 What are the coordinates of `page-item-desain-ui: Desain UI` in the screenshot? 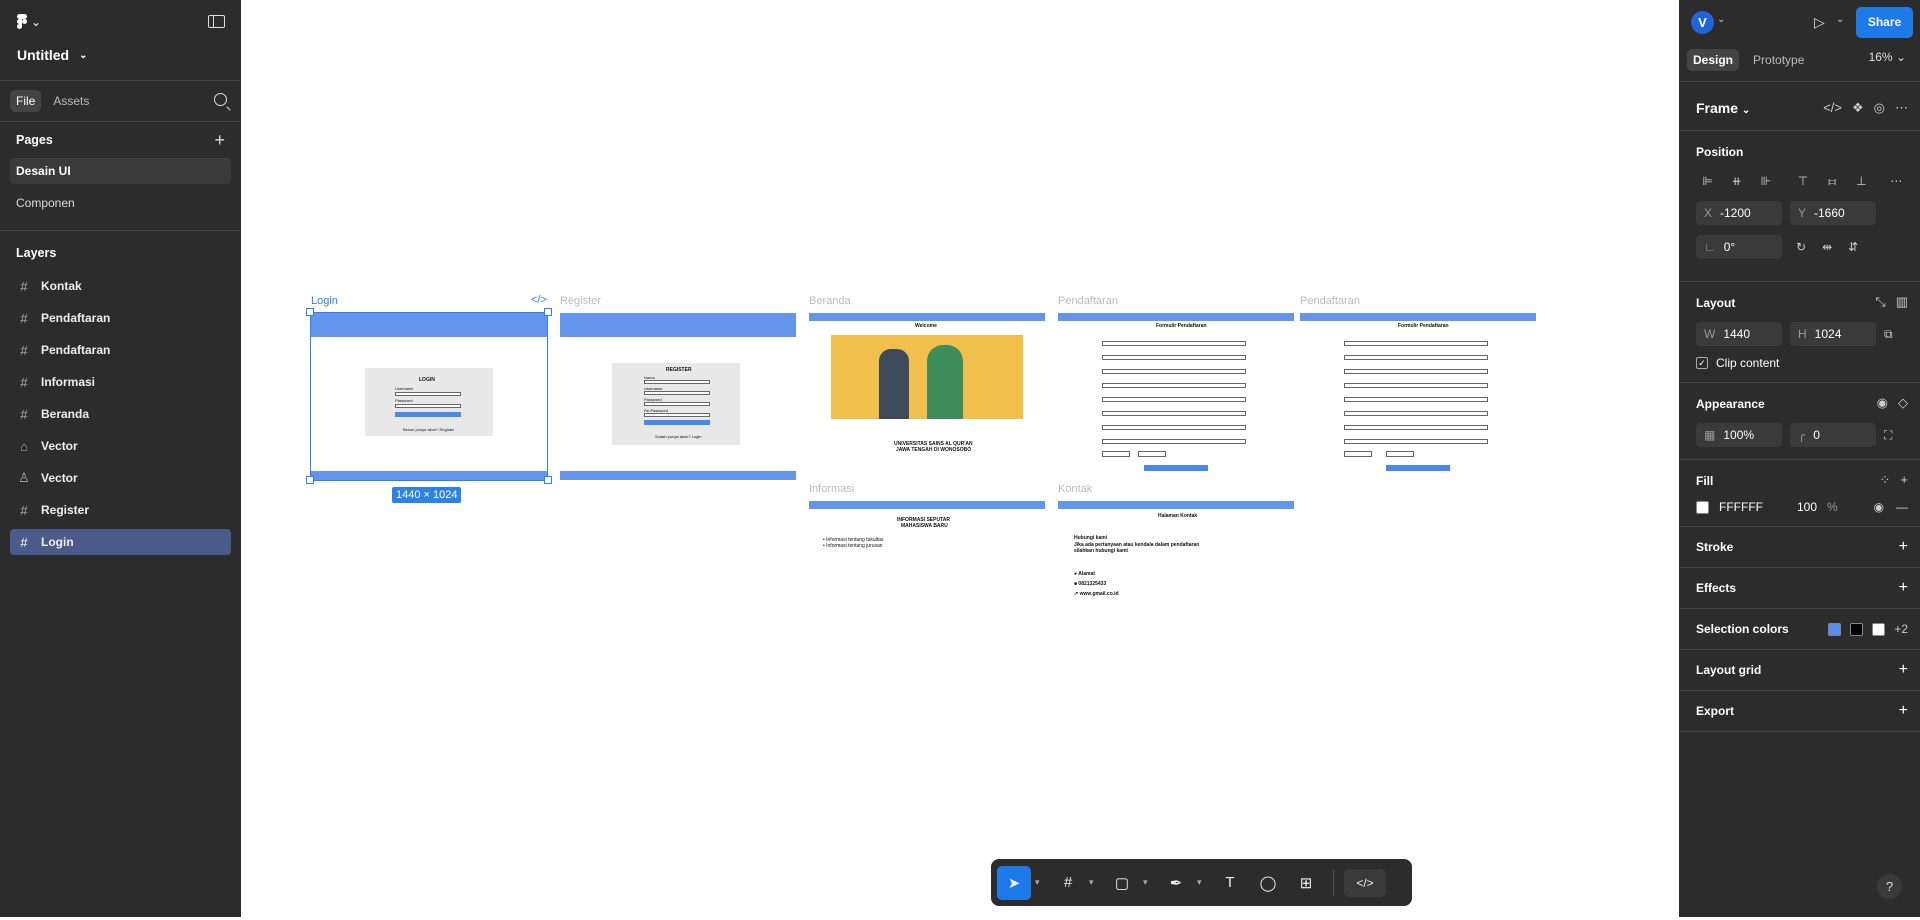 It's located at (120, 171).